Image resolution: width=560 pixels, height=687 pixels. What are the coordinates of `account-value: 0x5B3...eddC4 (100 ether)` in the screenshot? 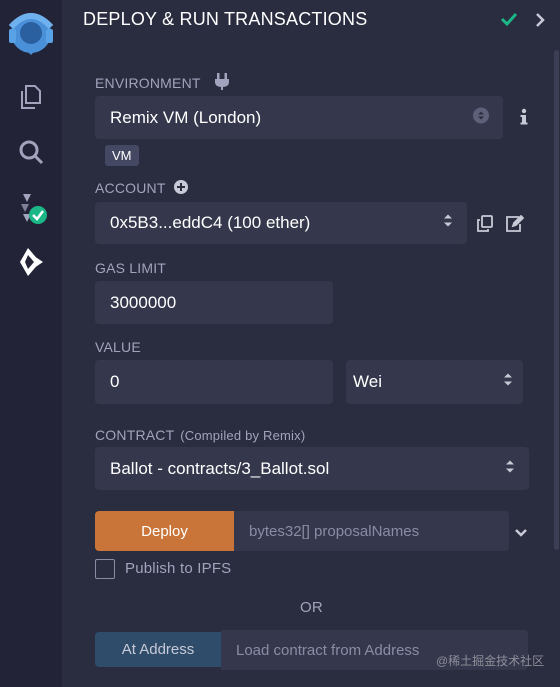 It's located at (210, 222).